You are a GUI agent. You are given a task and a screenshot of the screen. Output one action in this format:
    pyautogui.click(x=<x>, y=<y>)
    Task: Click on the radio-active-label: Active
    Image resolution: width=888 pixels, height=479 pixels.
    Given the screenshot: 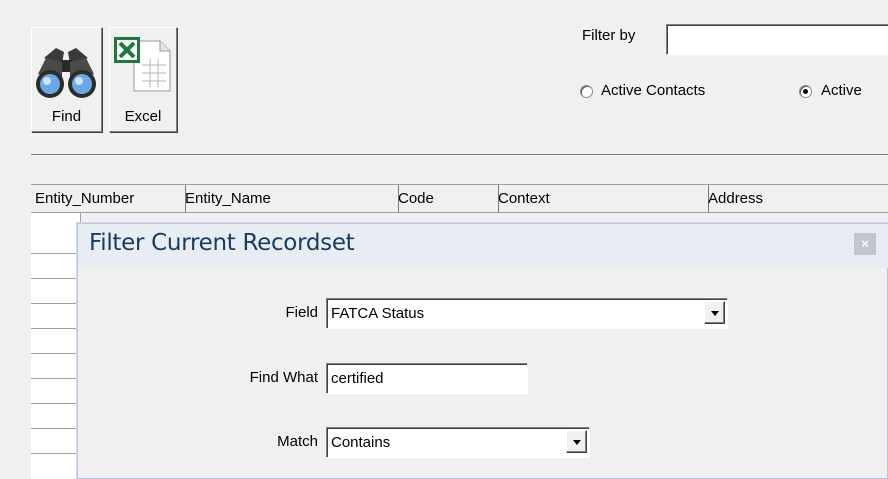 What is the action you would take?
    pyautogui.click(x=841, y=90)
    